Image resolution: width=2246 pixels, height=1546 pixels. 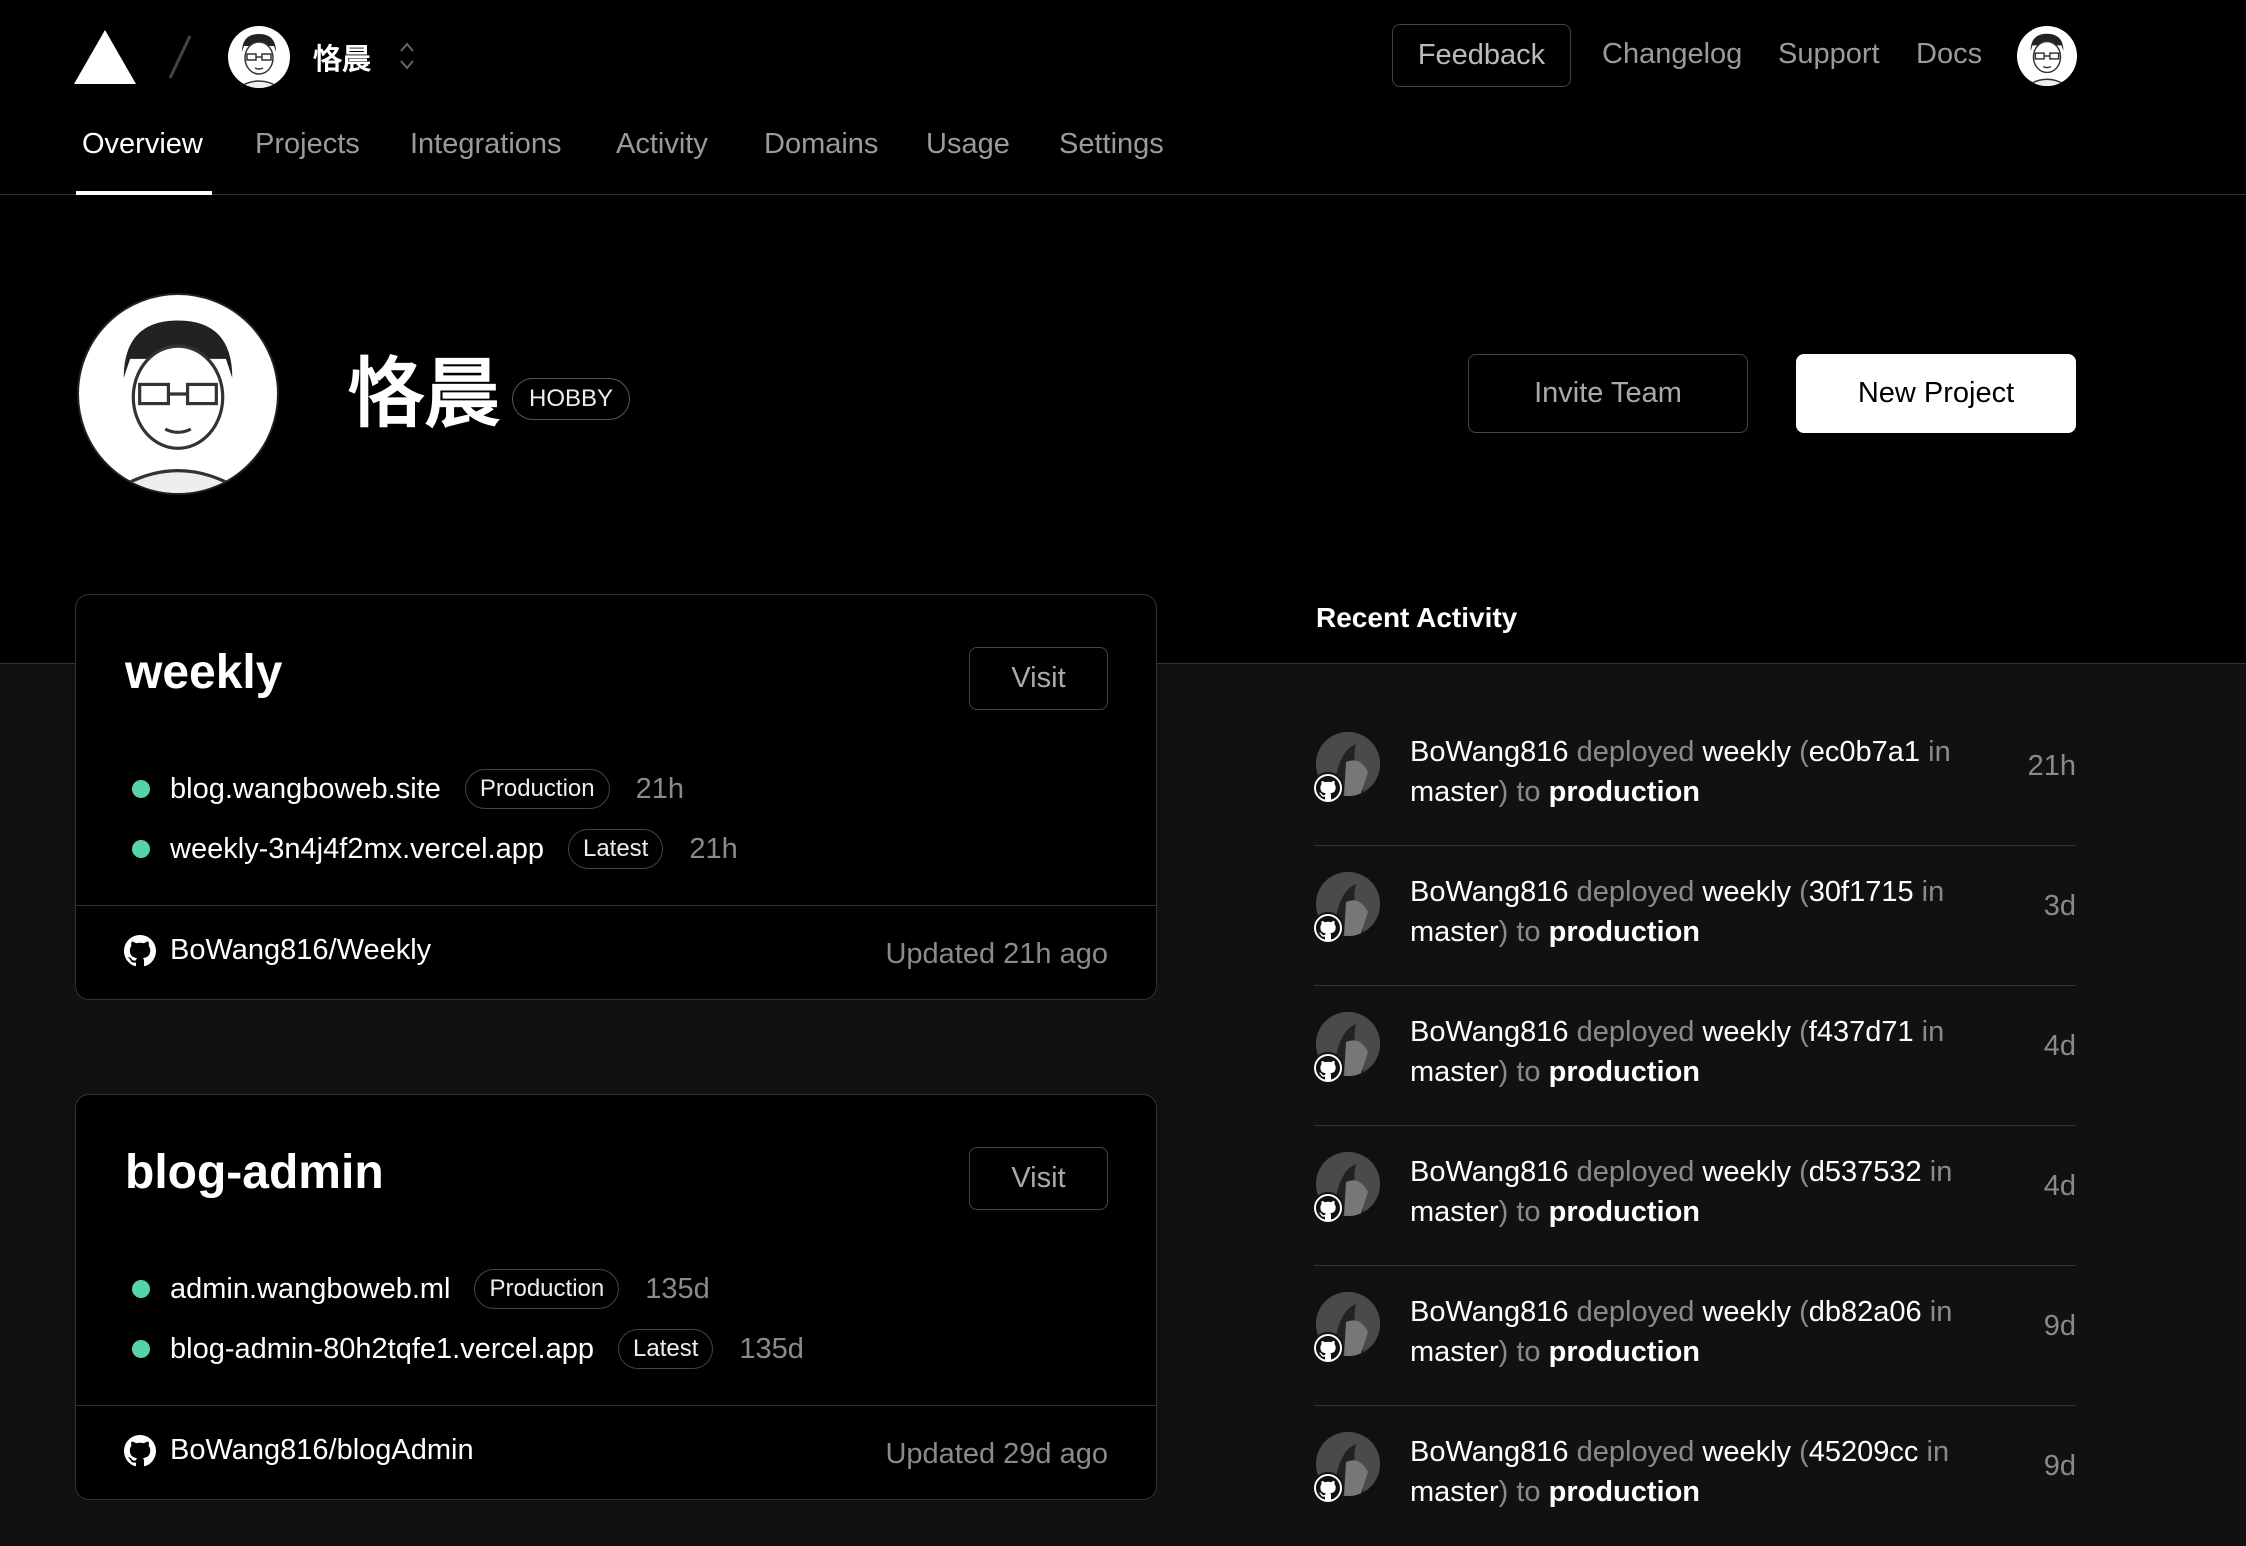 What do you see at coordinates (662, 144) in the screenshot?
I see `tab-activity: Activity` at bounding box center [662, 144].